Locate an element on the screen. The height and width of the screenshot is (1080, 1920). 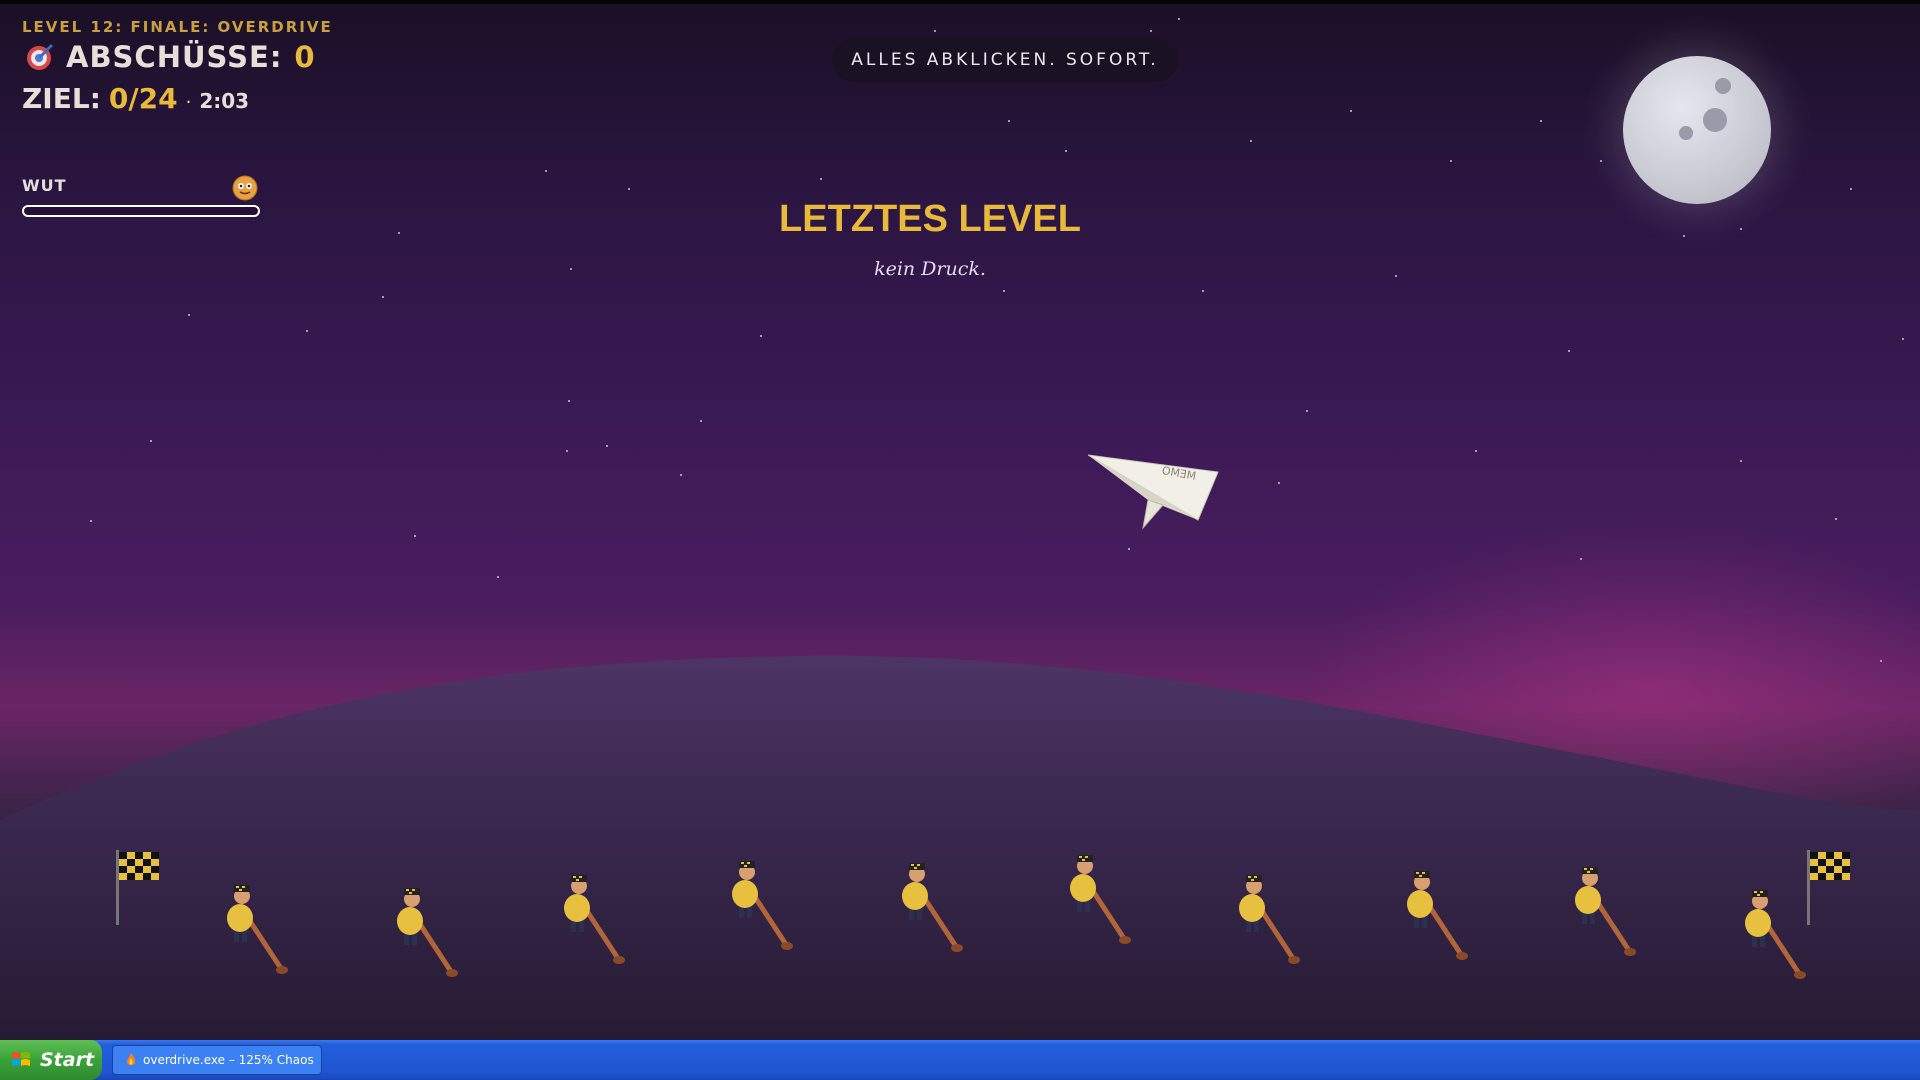
smiley-face-icon is located at coordinates (245, 188).